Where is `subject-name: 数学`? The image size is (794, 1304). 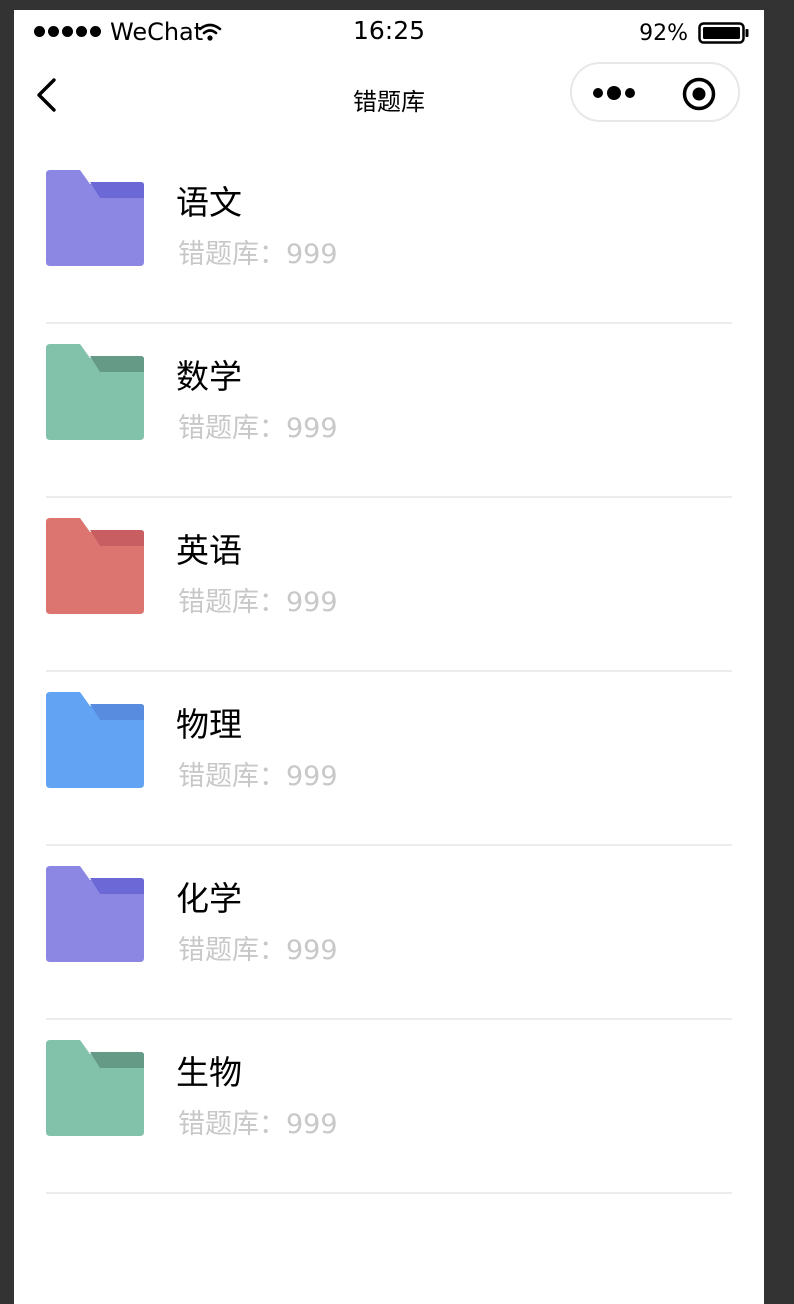 subject-name: 数学 is located at coordinates (209, 376).